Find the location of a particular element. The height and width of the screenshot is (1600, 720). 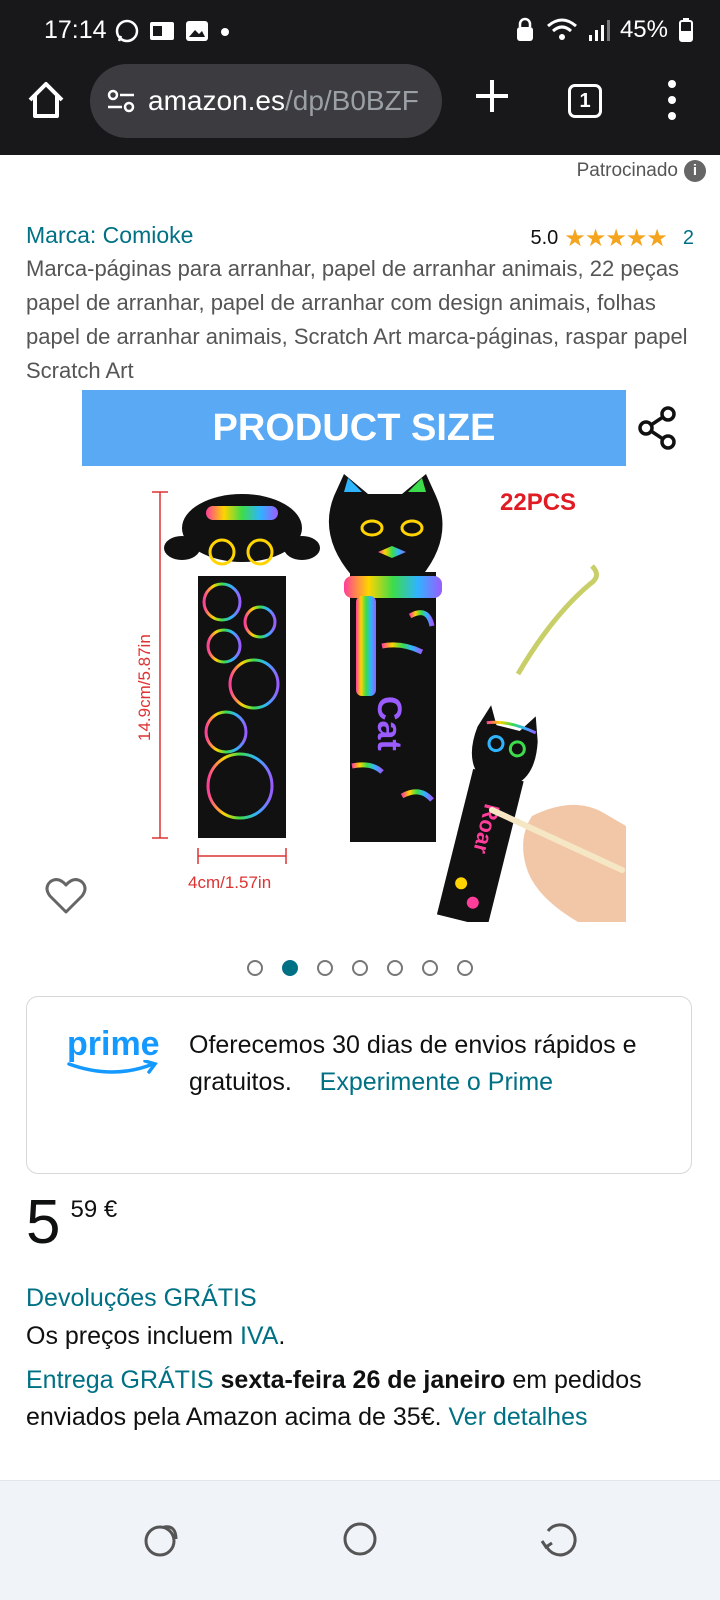

tax-note: Os preços incluem IVA. is located at coordinates (155, 1336).